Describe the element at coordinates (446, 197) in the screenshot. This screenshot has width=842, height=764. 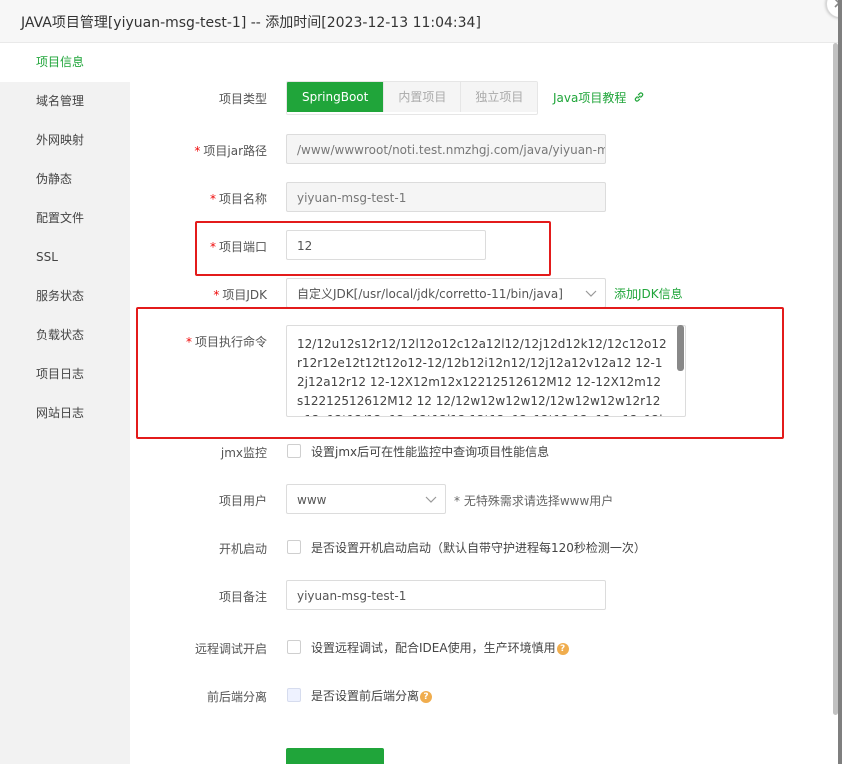
I see `project-name-input: yiyuan-msg-test-1` at that location.